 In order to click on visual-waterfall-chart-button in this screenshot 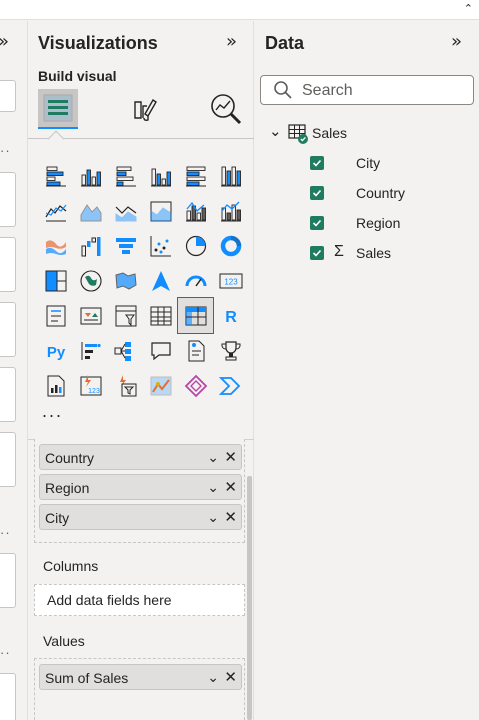, I will do `click(90, 245)`.